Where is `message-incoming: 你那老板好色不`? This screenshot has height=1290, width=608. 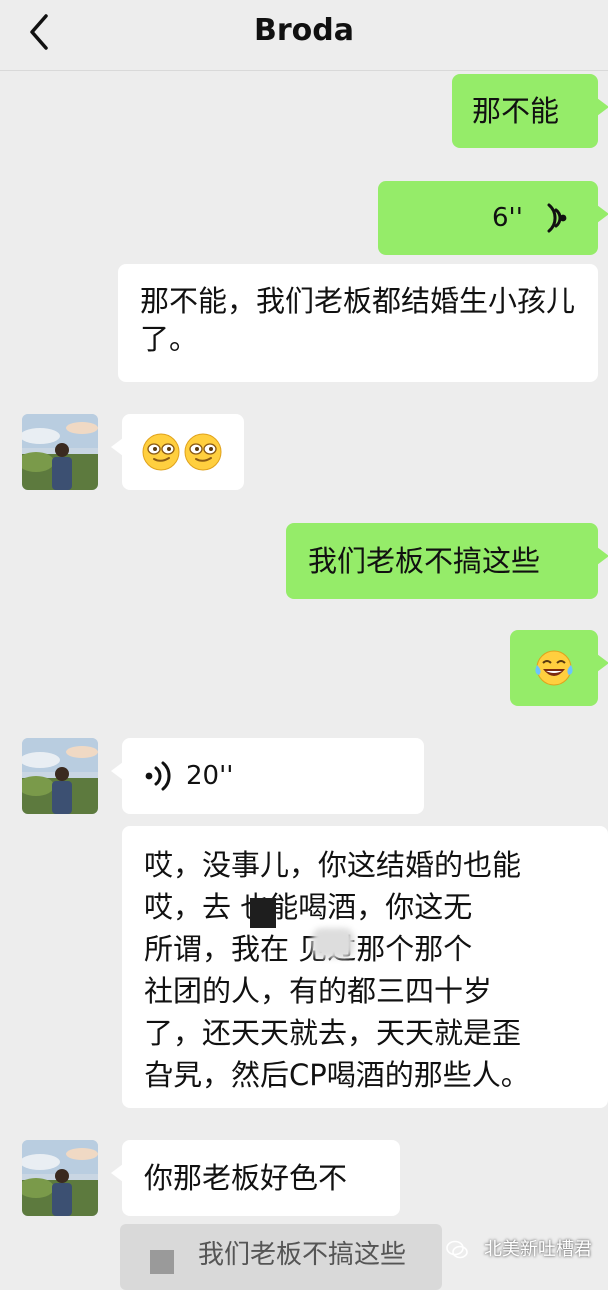
message-incoming: 你那老板好色不 is located at coordinates (255, 1178).